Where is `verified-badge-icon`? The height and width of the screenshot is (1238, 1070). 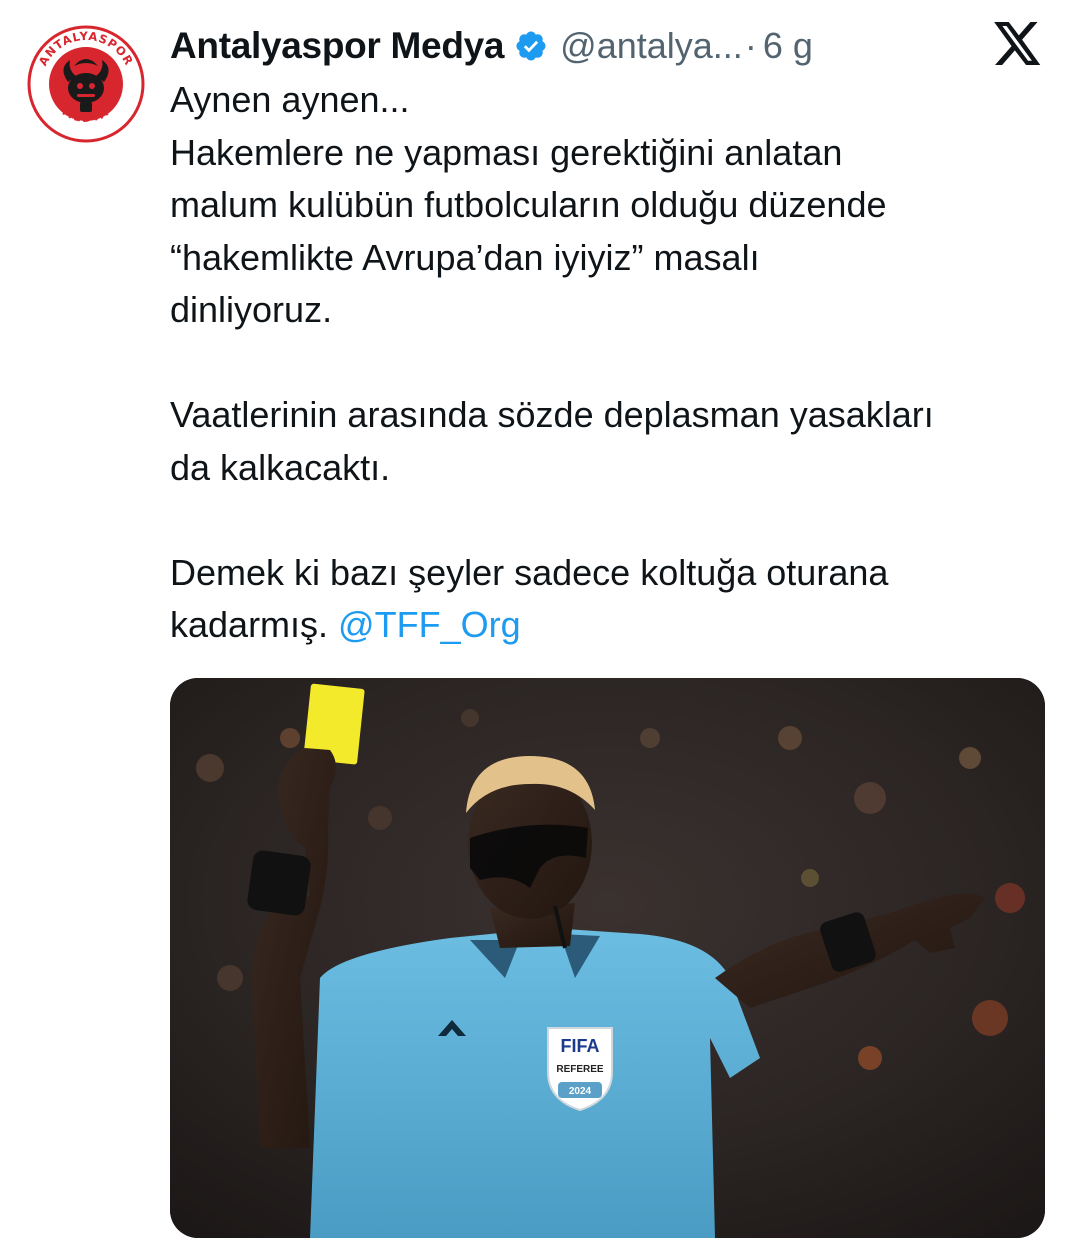
verified-badge-icon is located at coordinates (531, 46).